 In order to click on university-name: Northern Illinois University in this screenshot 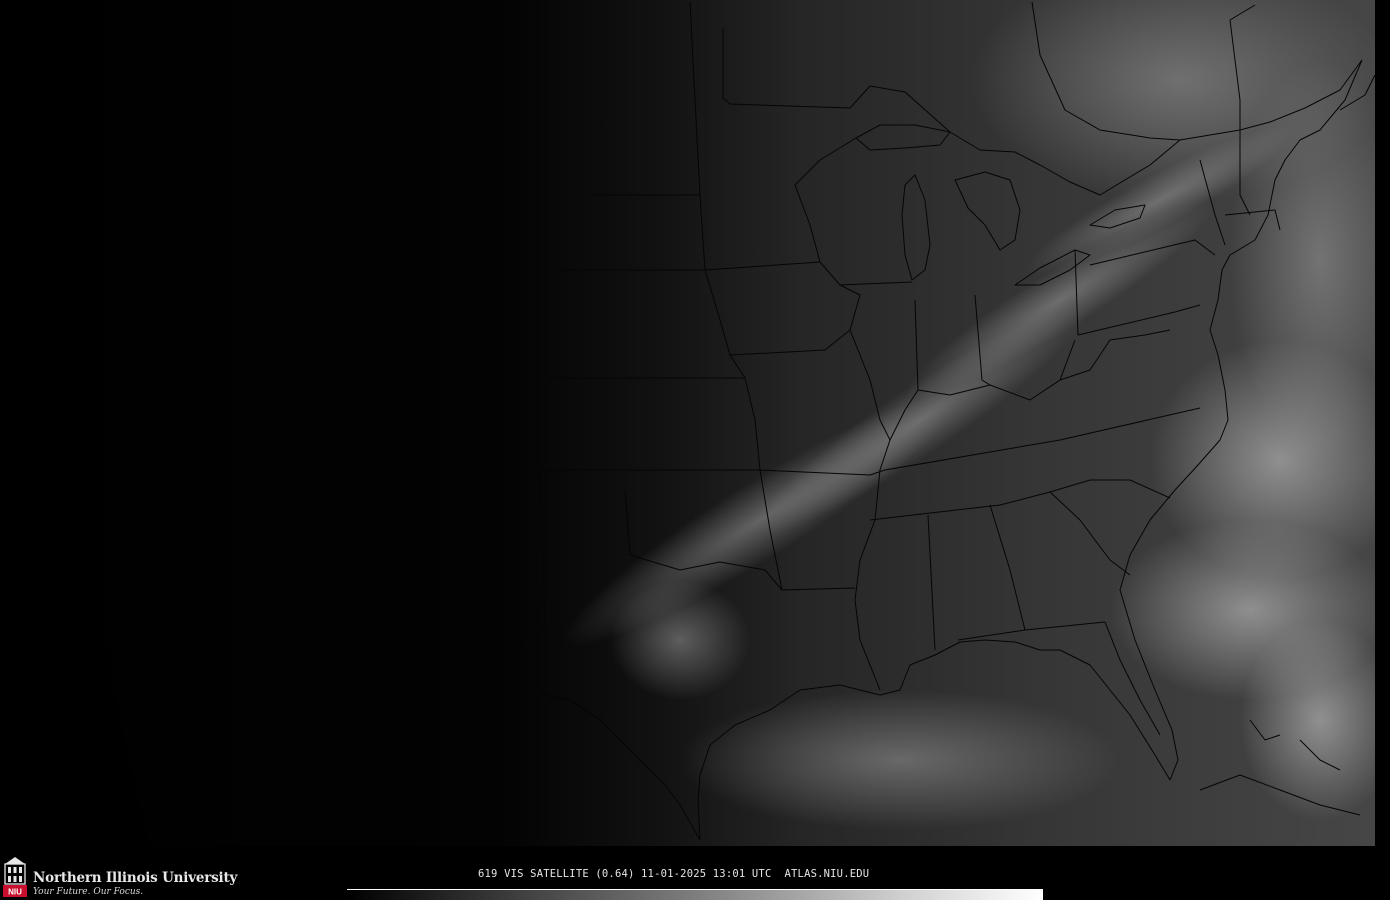, I will do `click(135, 878)`.